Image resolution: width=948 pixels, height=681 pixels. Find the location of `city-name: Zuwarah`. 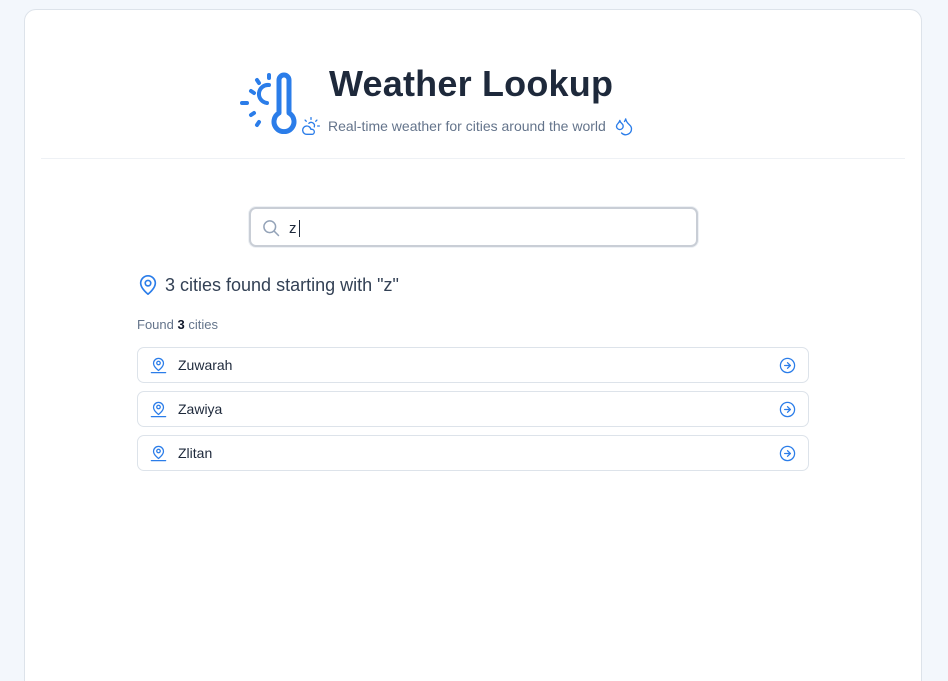

city-name: Zuwarah is located at coordinates (205, 365).